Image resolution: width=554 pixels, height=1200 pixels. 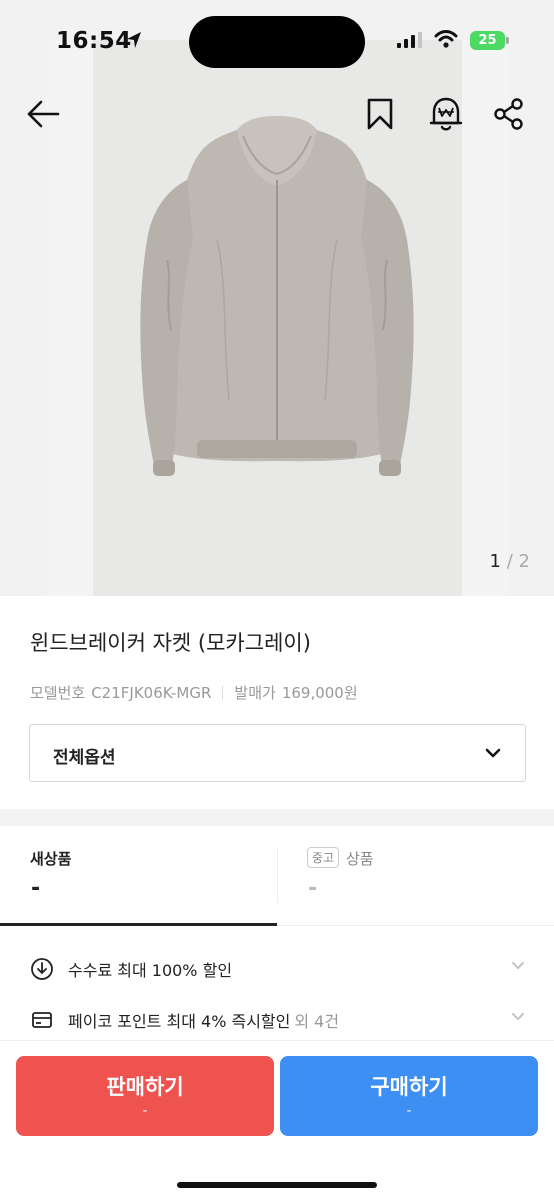 I want to click on model-number-label: 모델번호, so click(x=58, y=693).